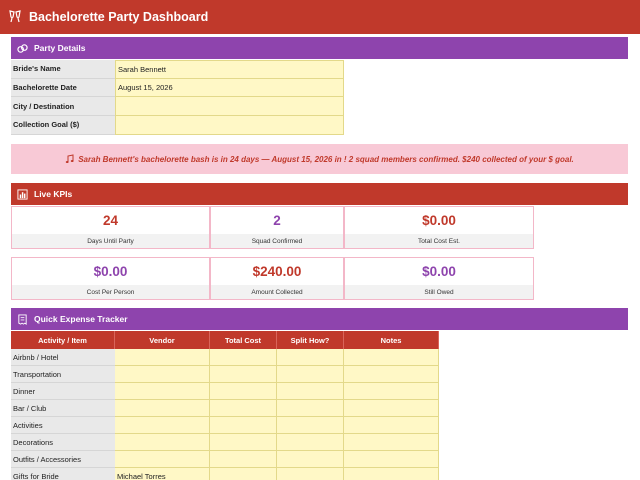 The image size is (640, 480). I want to click on section-title: Live KPIs, so click(53, 194).